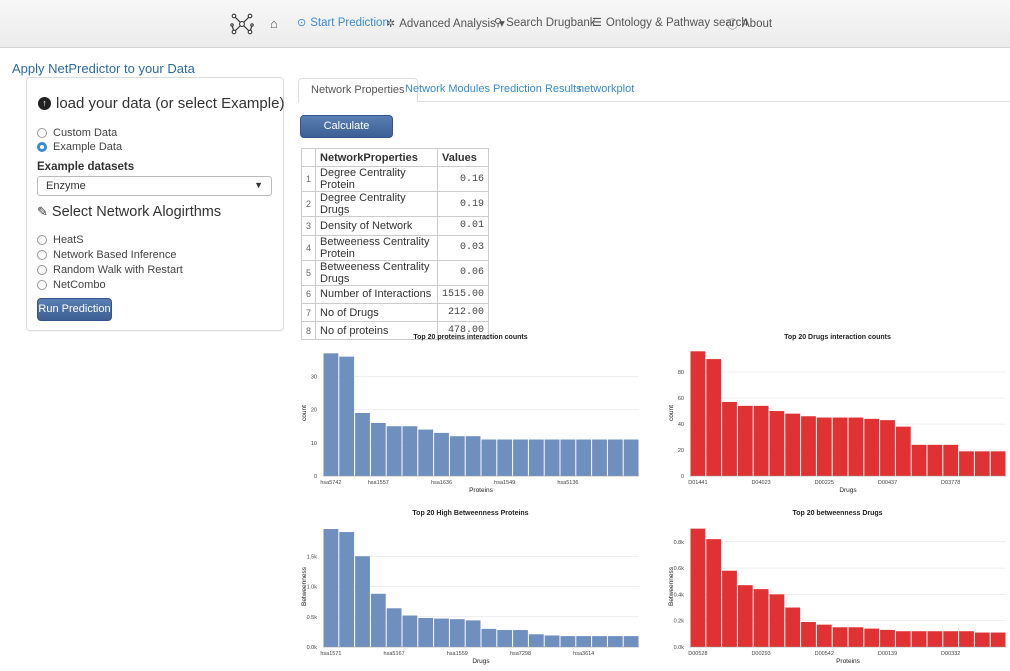 This screenshot has height=671, width=1010. I want to click on run-prediction-button: Run Prediction, so click(74, 309).